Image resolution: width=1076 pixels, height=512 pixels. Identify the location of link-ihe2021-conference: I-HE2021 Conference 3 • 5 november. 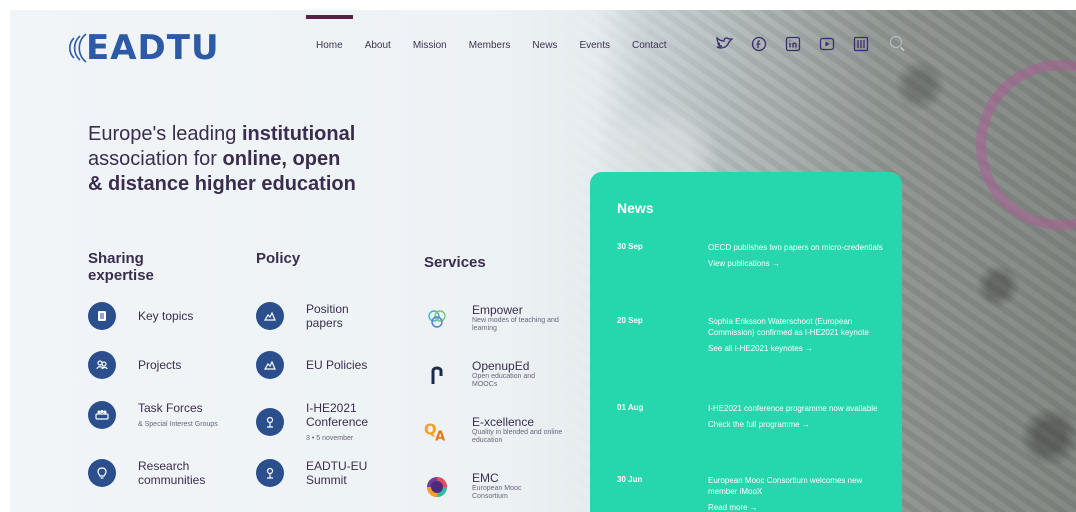
(317, 422).